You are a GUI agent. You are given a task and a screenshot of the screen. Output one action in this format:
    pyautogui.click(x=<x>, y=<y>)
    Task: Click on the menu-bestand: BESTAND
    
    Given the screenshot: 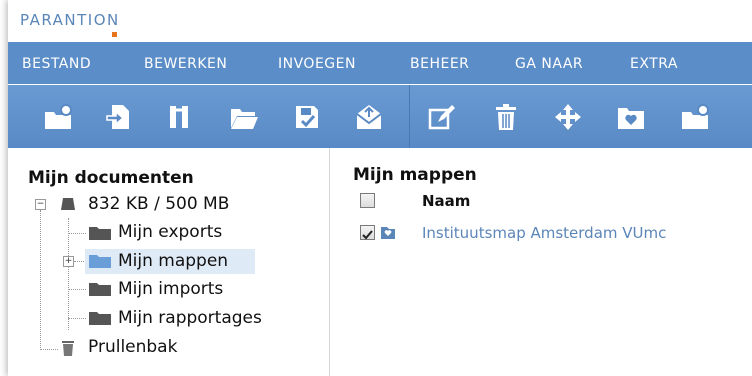 What is the action you would take?
    pyautogui.click(x=56, y=64)
    